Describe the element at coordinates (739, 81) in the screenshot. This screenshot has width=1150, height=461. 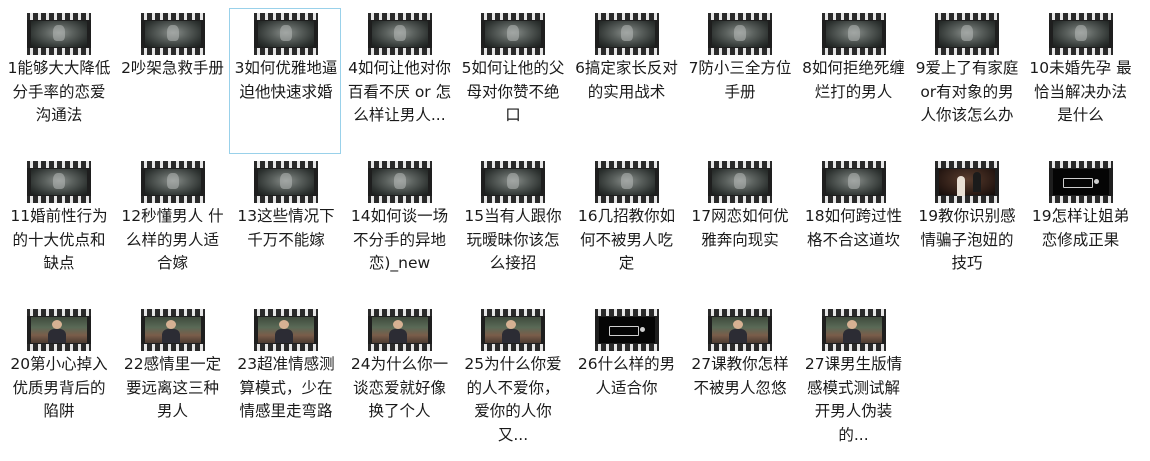
I see `file-item: 7防小三全方位手册` at that location.